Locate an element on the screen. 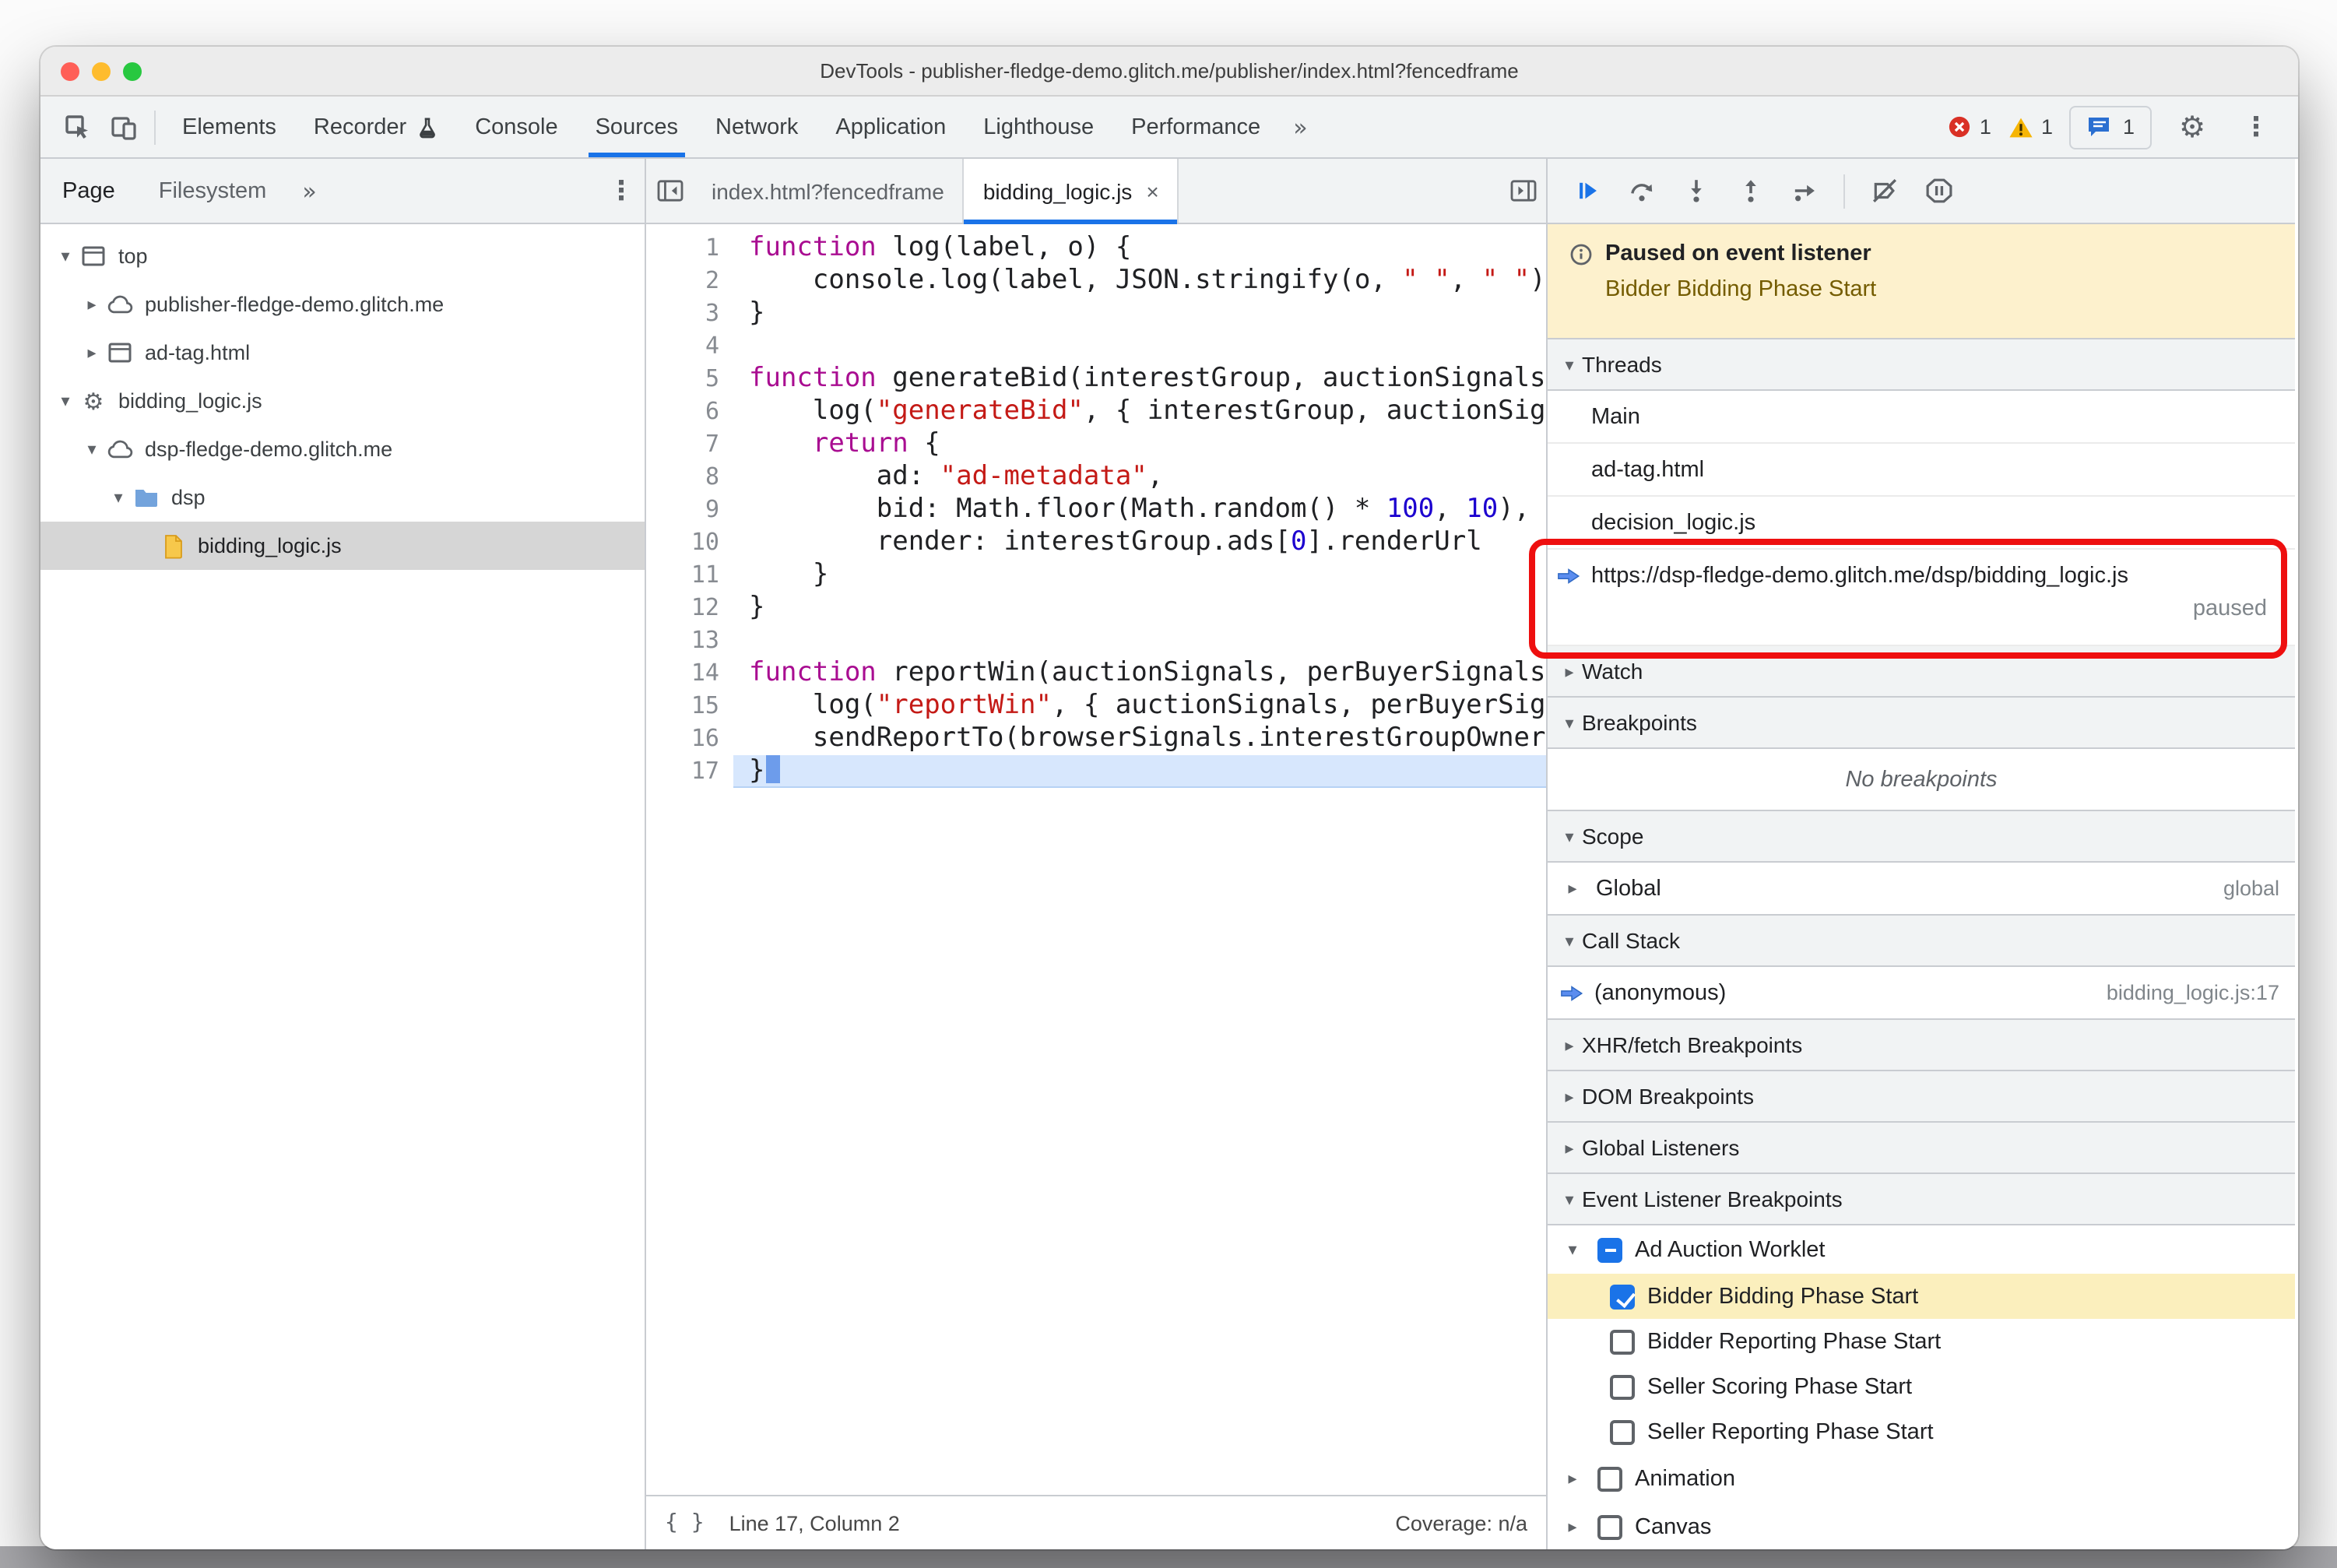 The height and width of the screenshot is (1568, 2337). code-line-17: } is located at coordinates (1140, 771).